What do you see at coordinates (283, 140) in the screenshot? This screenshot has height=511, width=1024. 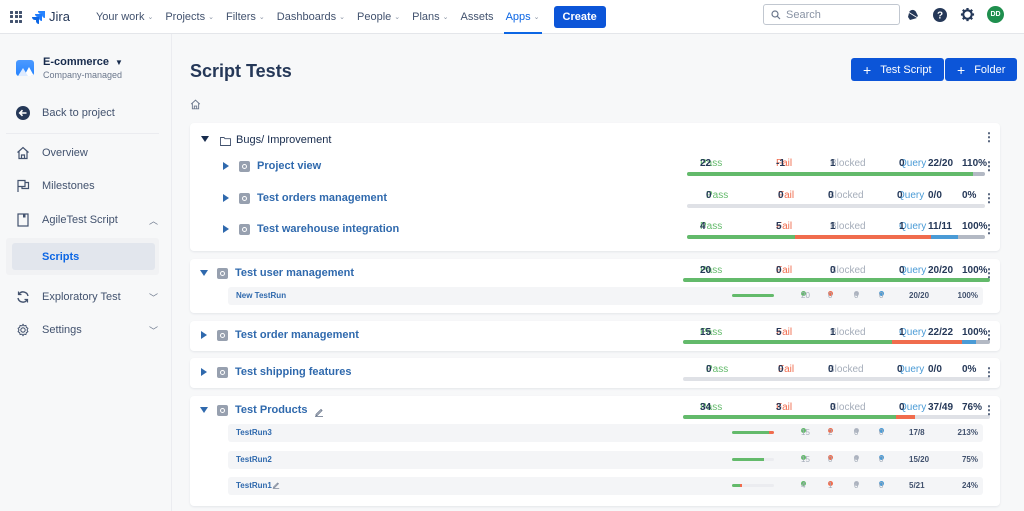 I see `folder-title: Bugs/ Improvement` at bounding box center [283, 140].